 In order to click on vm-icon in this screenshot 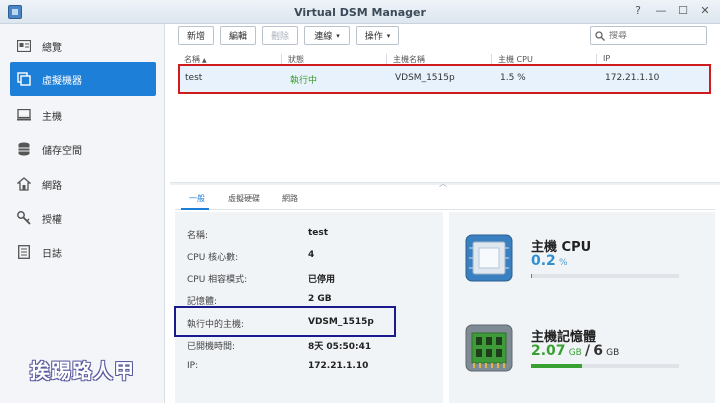, I will do `click(24, 79)`.